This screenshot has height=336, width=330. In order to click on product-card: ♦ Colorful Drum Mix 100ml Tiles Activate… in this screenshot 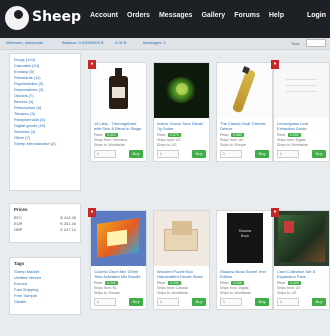, I will do `click(117, 259)`.